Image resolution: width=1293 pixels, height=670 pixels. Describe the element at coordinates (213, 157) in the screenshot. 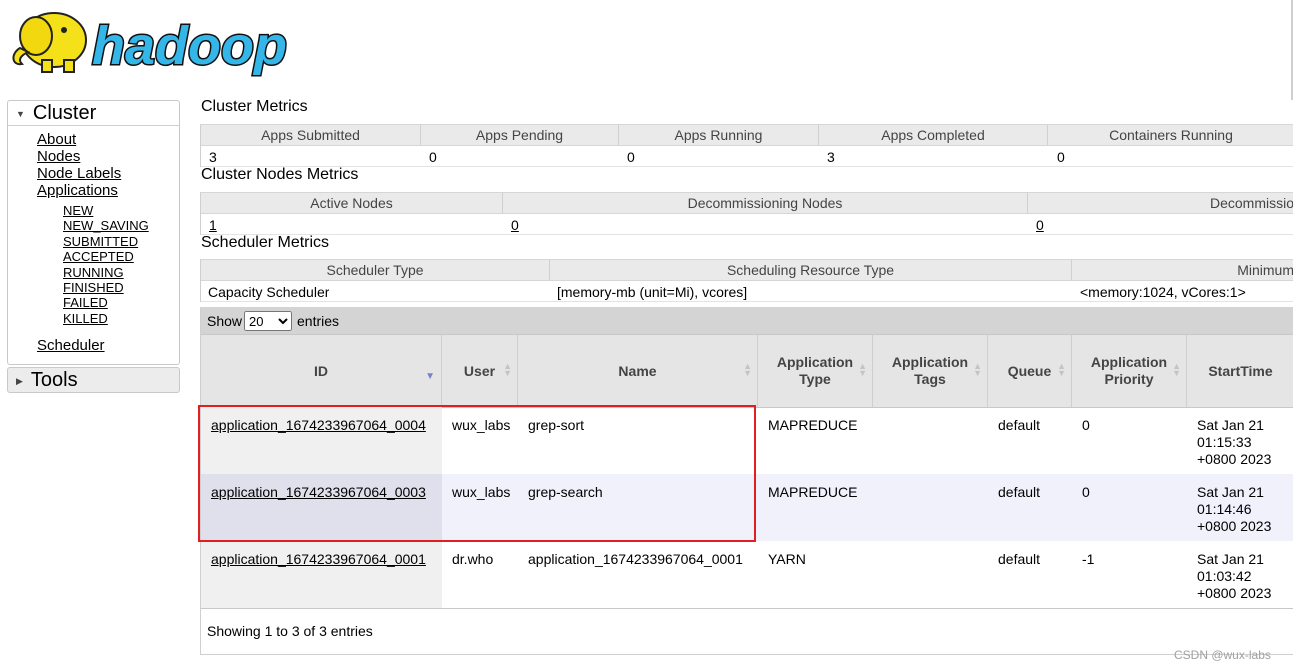

I see `apps-submitted-value: 3` at that location.